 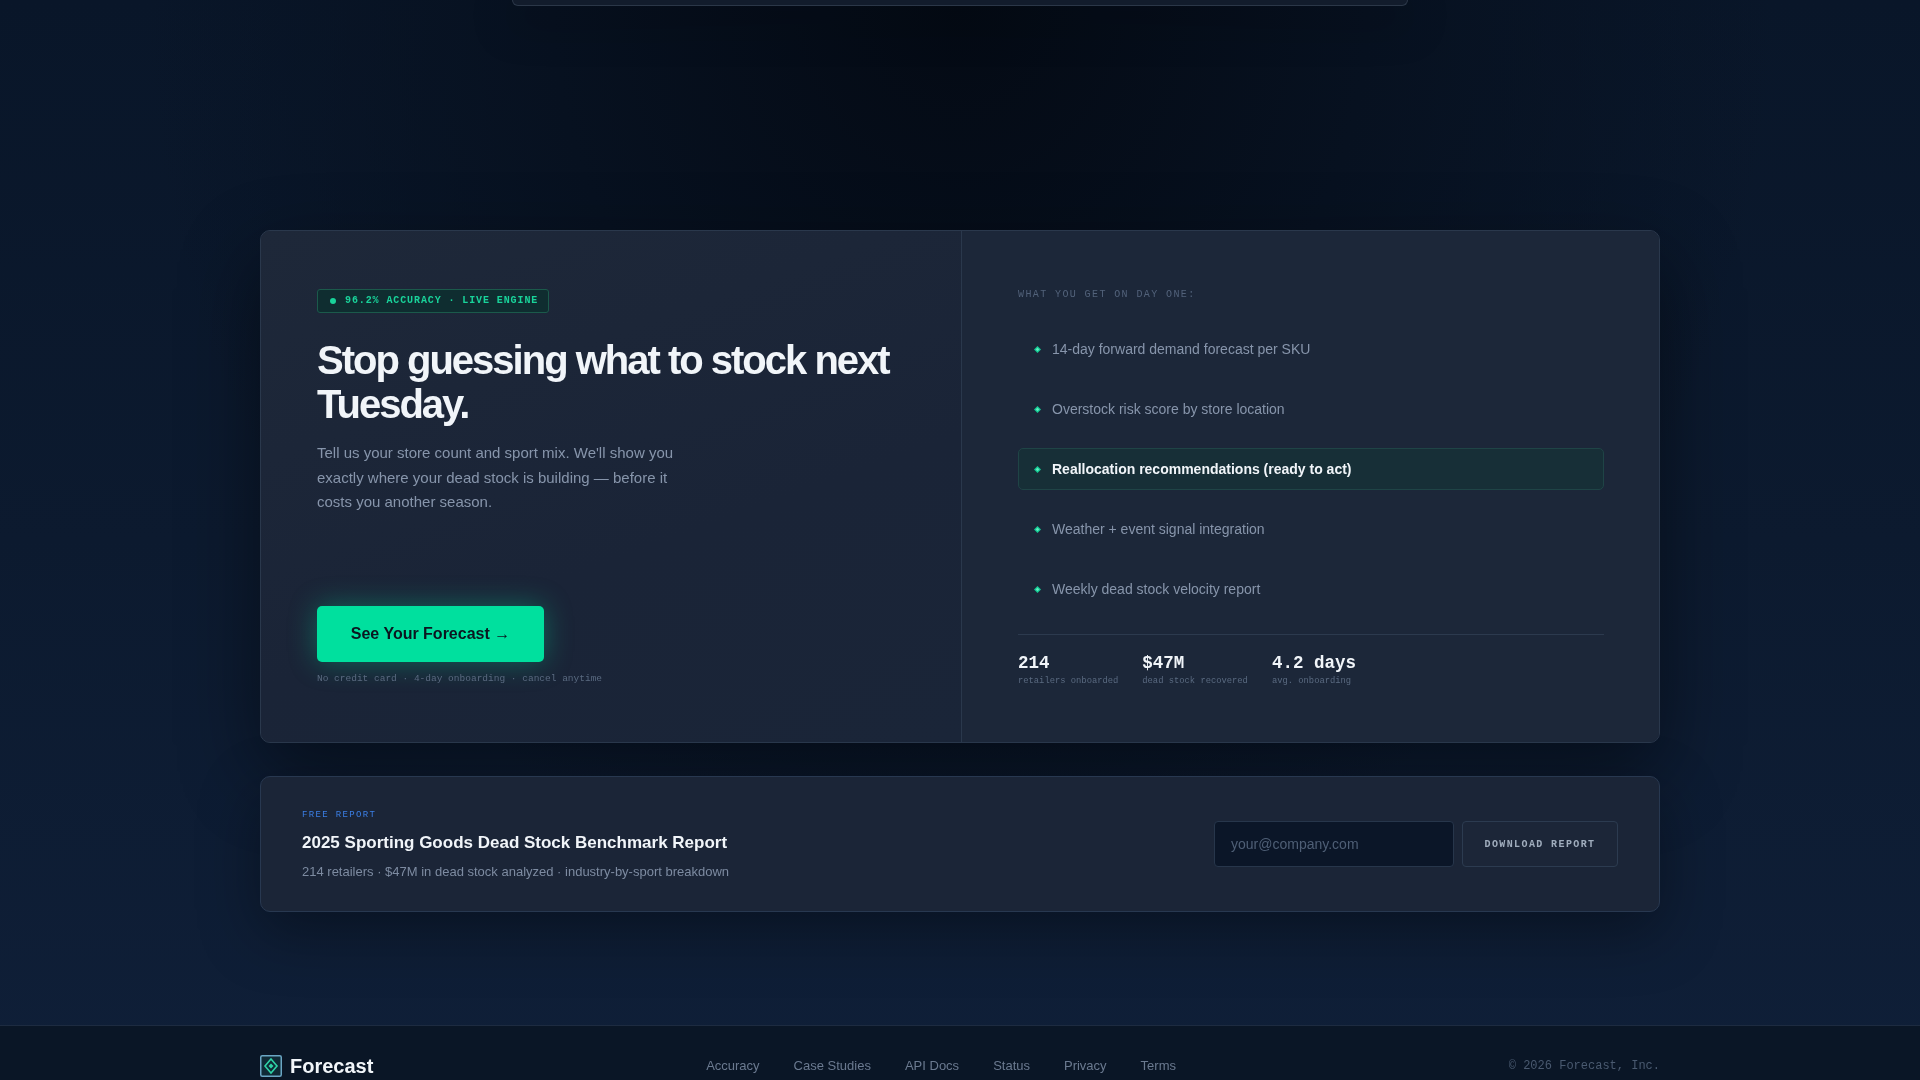 What do you see at coordinates (332, 1066) in the screenshot?
I see `brand-name: Forecast` at bounding box center [332, 1066].